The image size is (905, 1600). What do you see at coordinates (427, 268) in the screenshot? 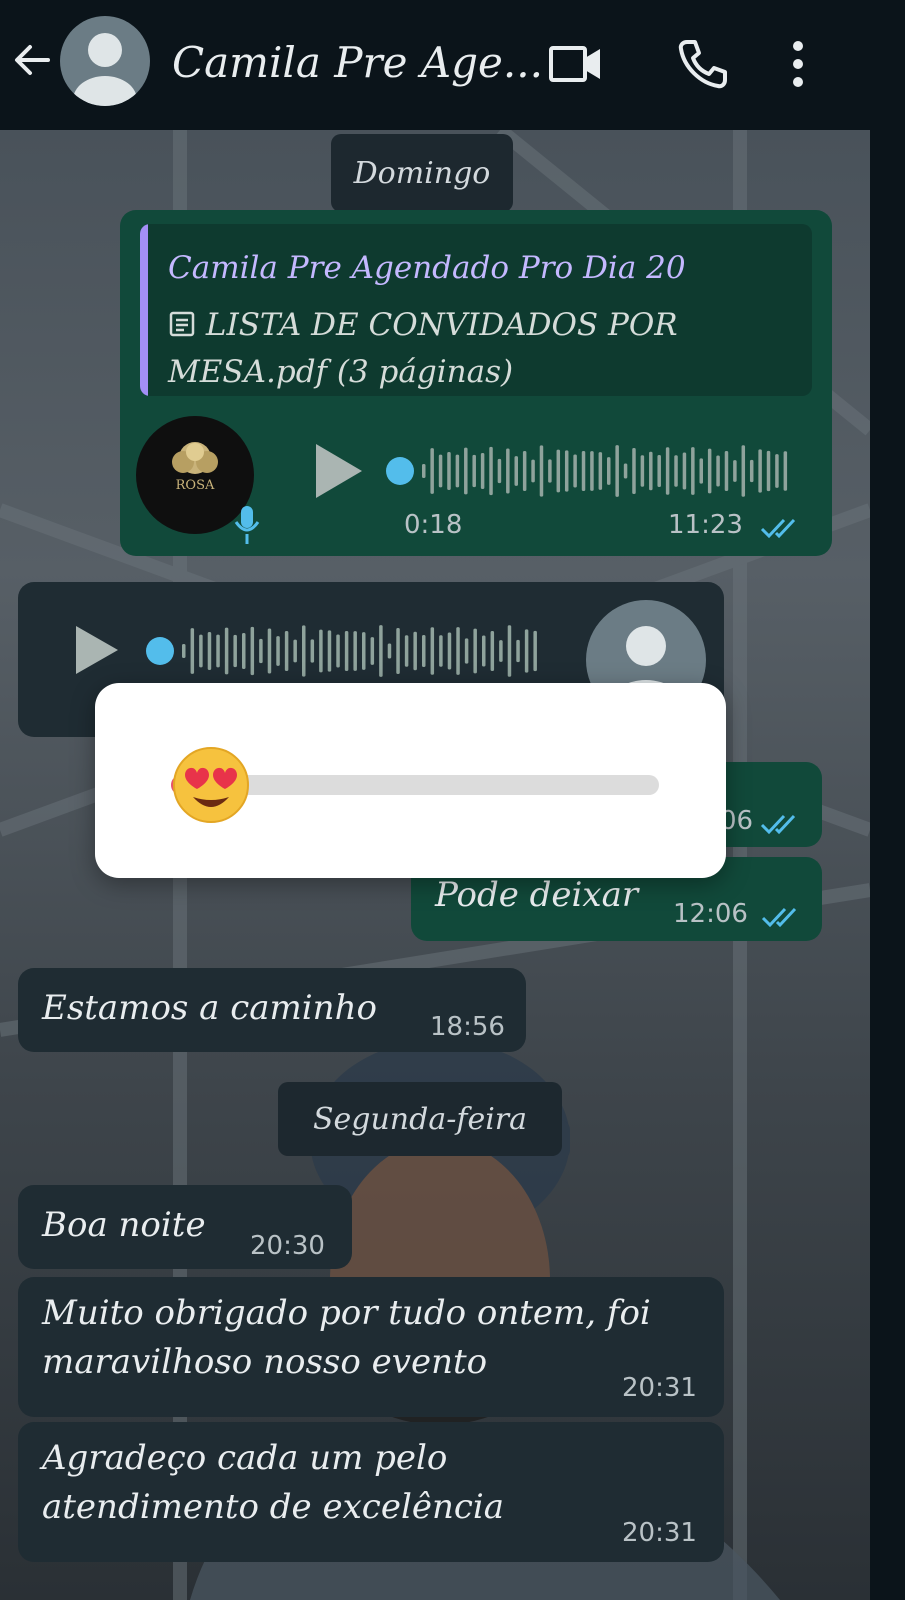
I see `quote-sender: Camila Pre Agendado Pro Dia 20` at bounding box center [427, 268].